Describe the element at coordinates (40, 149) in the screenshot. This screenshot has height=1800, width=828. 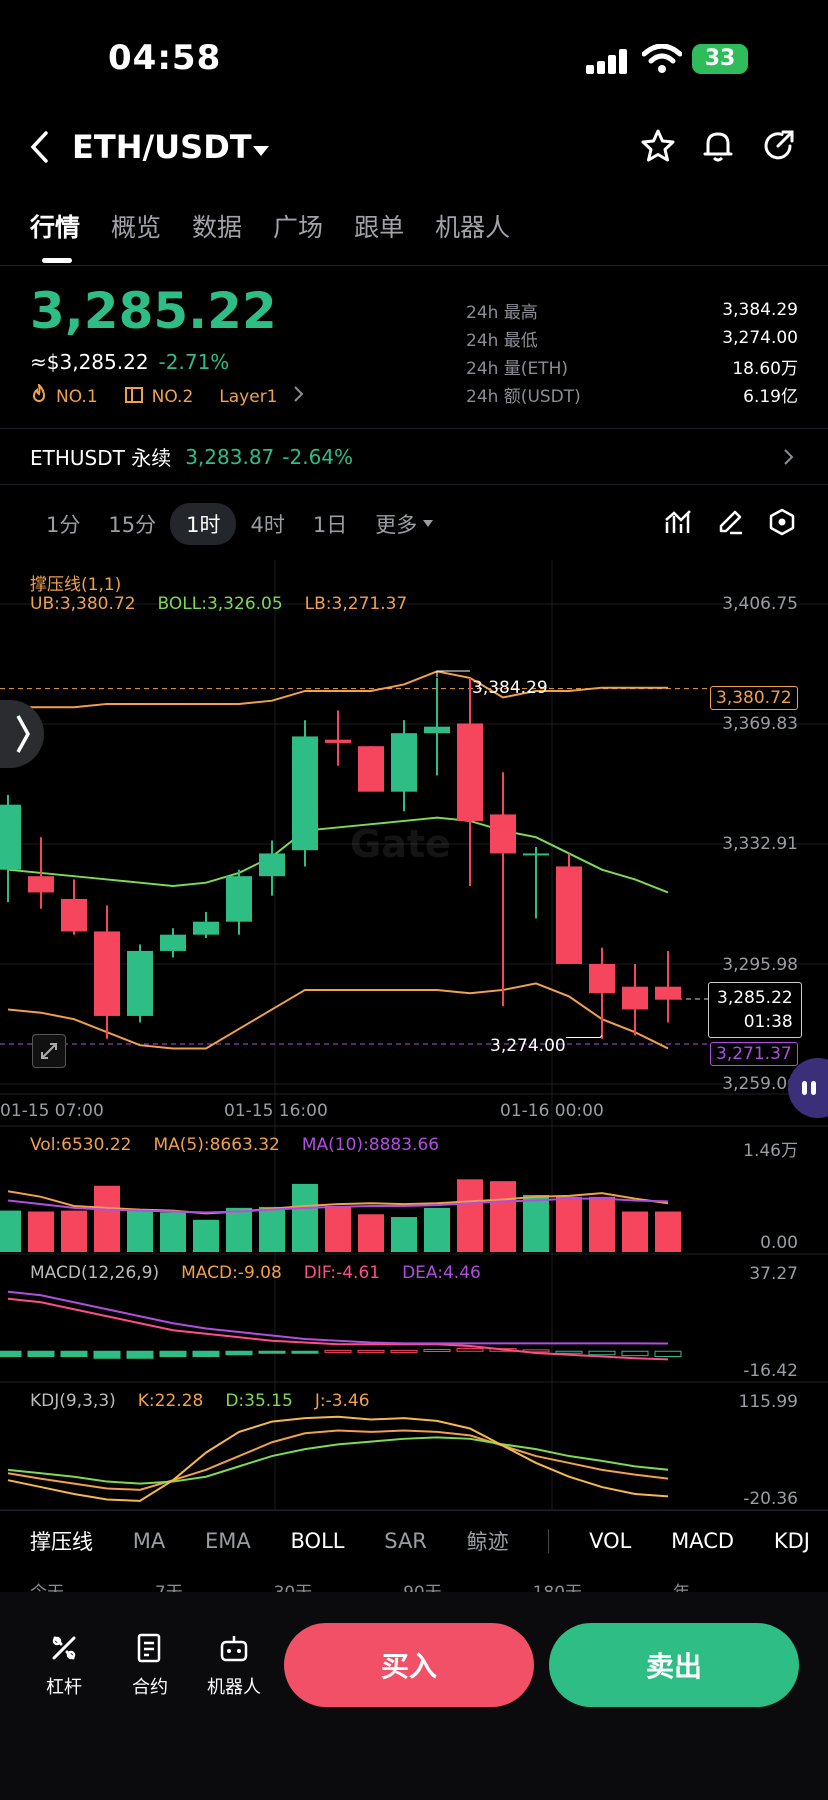
I see `back-icon` at that location.